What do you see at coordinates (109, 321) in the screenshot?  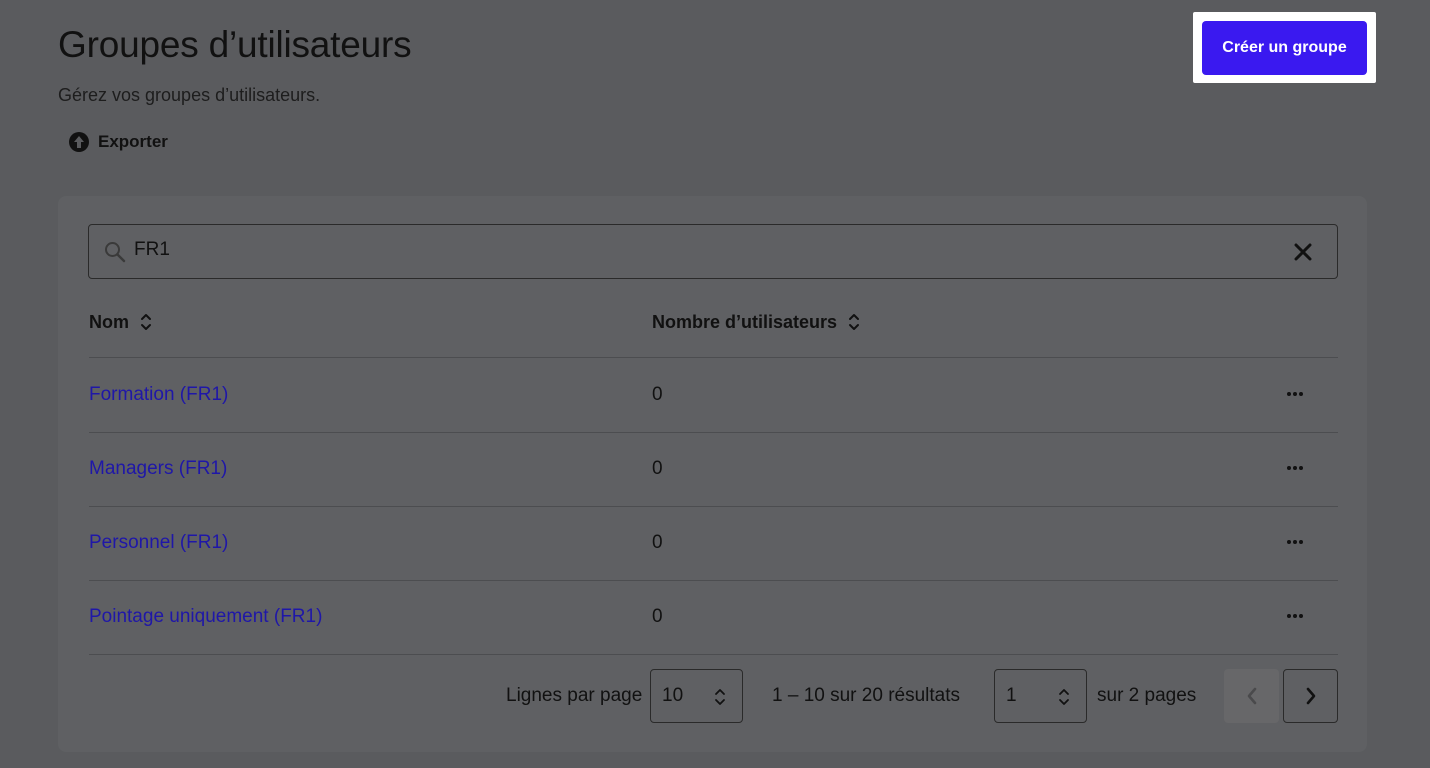 I see `column-header-label: Nom` at bounding box center [109, 321].